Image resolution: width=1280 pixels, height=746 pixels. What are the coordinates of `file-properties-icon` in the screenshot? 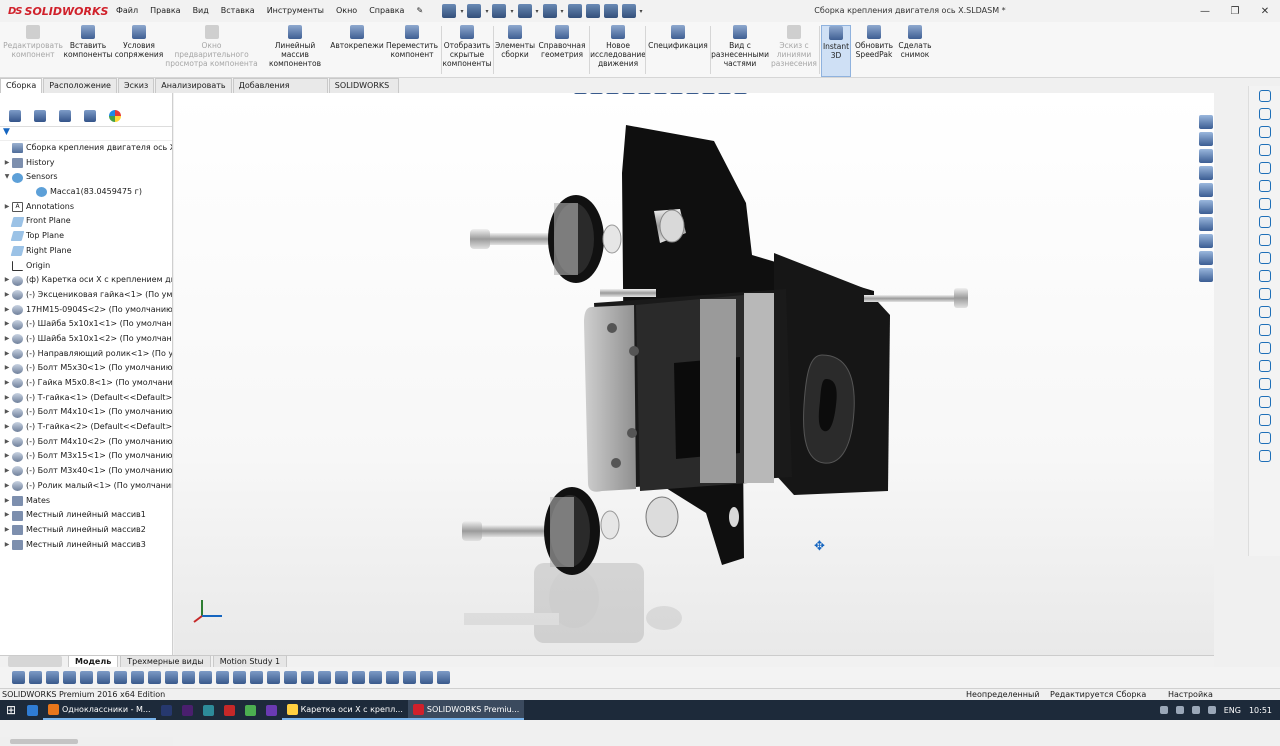 It's located at (610, 11).